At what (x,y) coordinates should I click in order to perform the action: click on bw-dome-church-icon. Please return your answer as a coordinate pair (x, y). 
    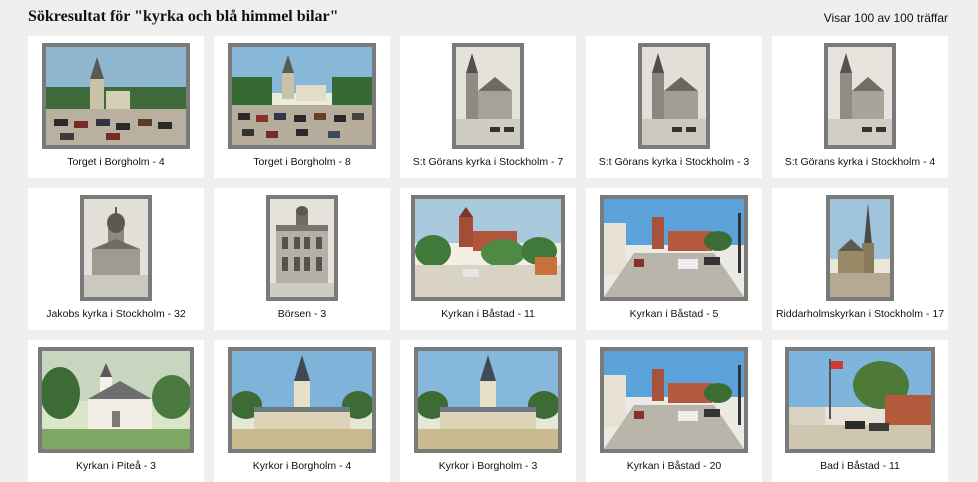
    Looking at the image, I should click on (116, 248).